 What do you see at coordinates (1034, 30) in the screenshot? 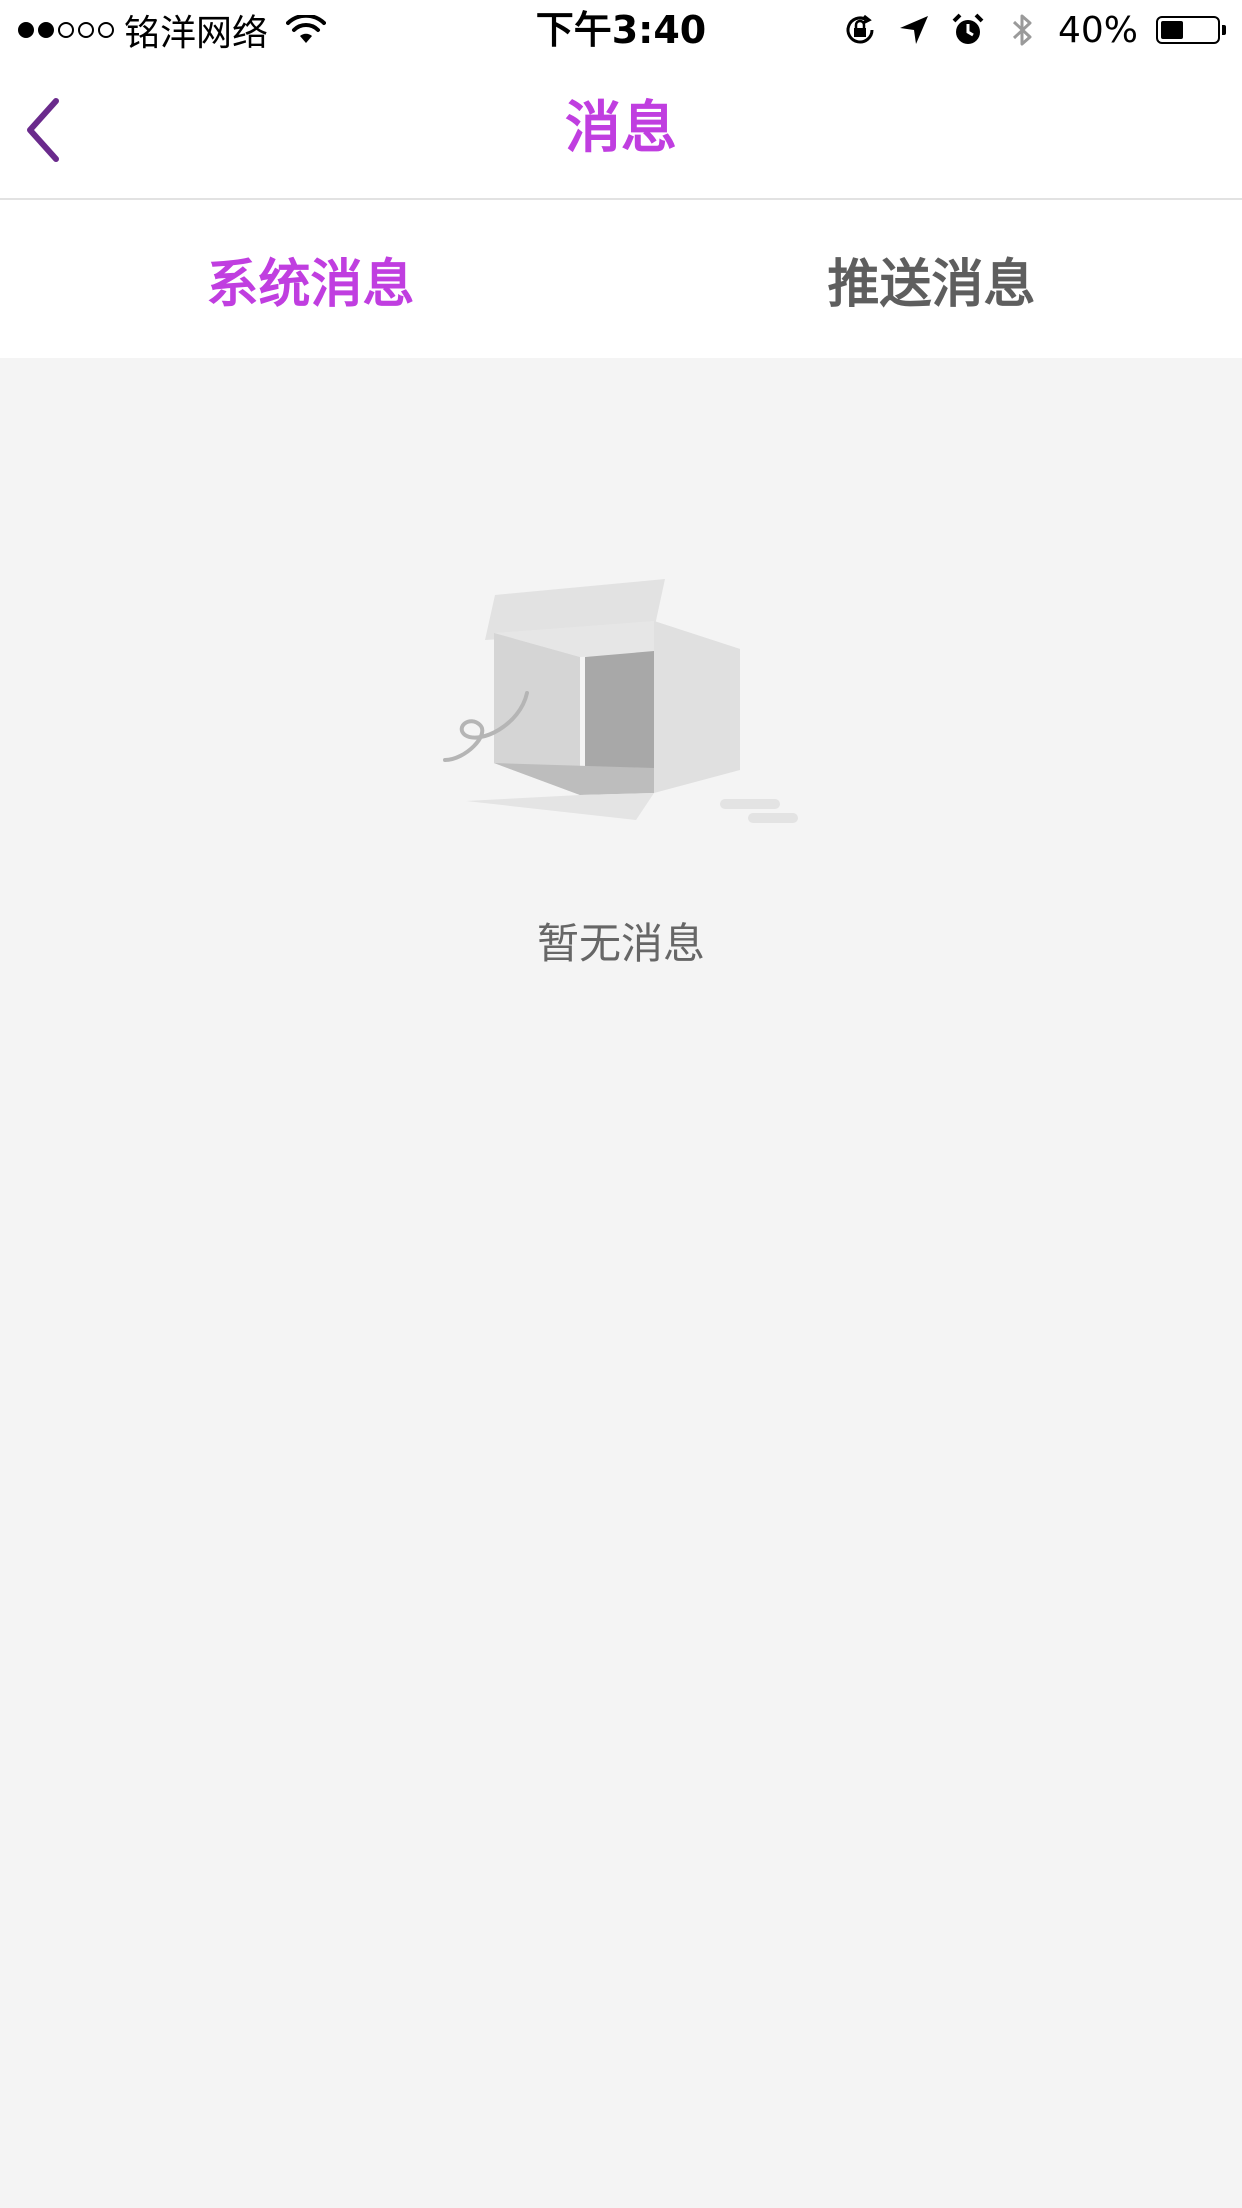
I see `status-bar-right: 40%` at bounding box center [1034, 30].